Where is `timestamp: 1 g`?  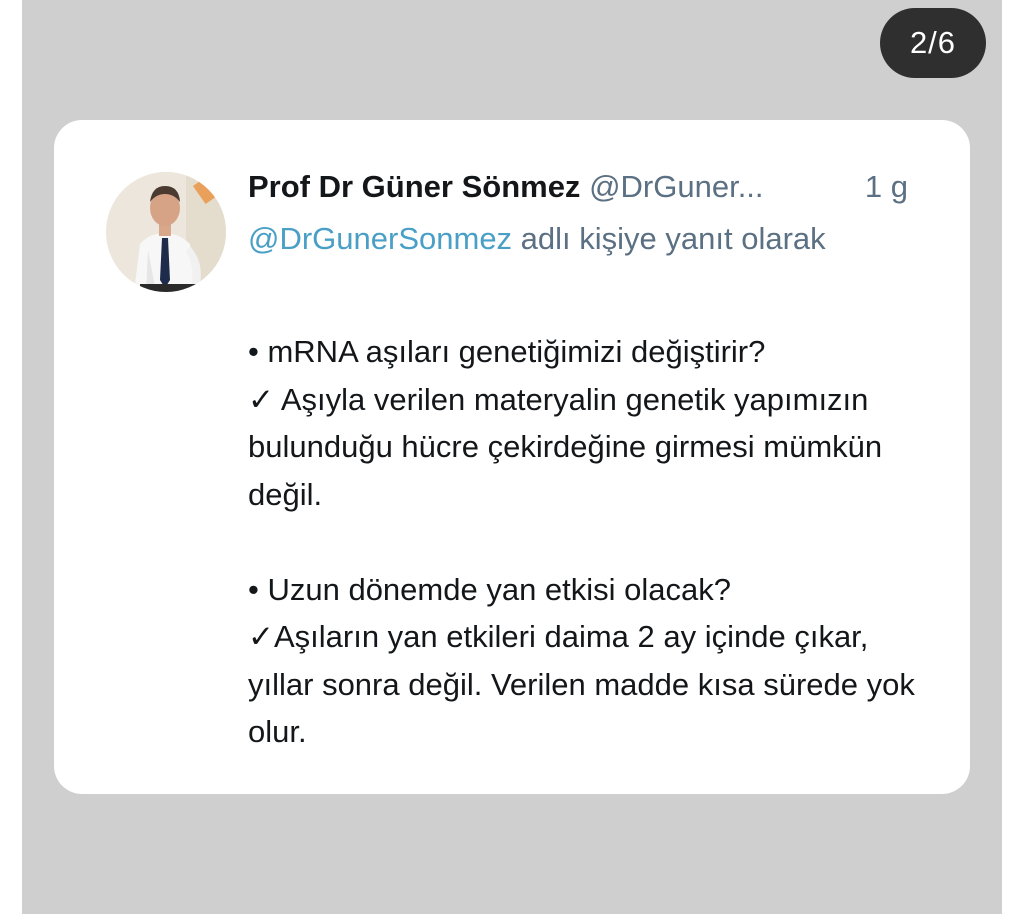 timestamp: 1 g is located at coordinates (886, 187).